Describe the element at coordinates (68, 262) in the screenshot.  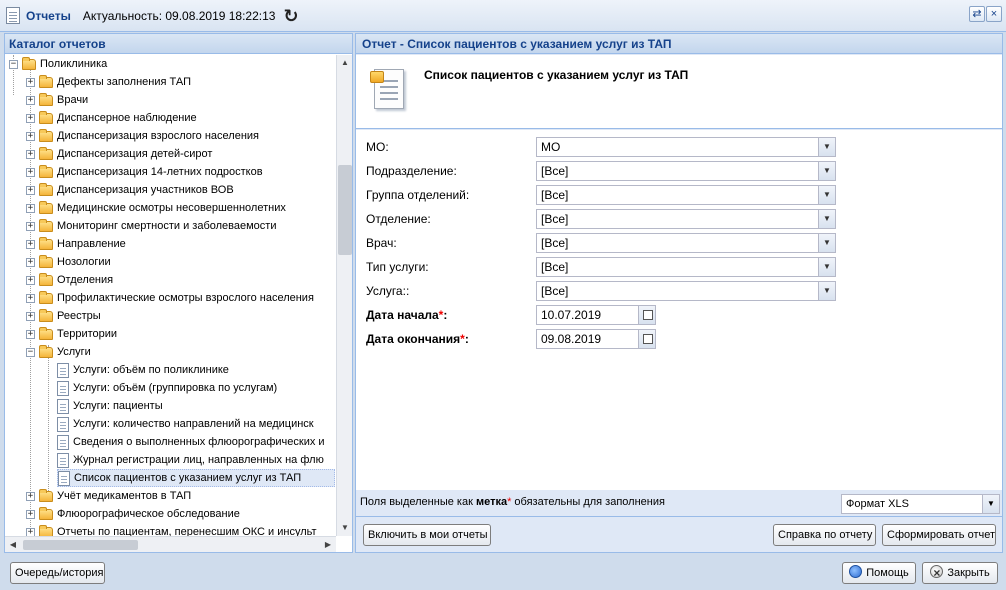
I see `tree-folder: + Нозологии` at that location.